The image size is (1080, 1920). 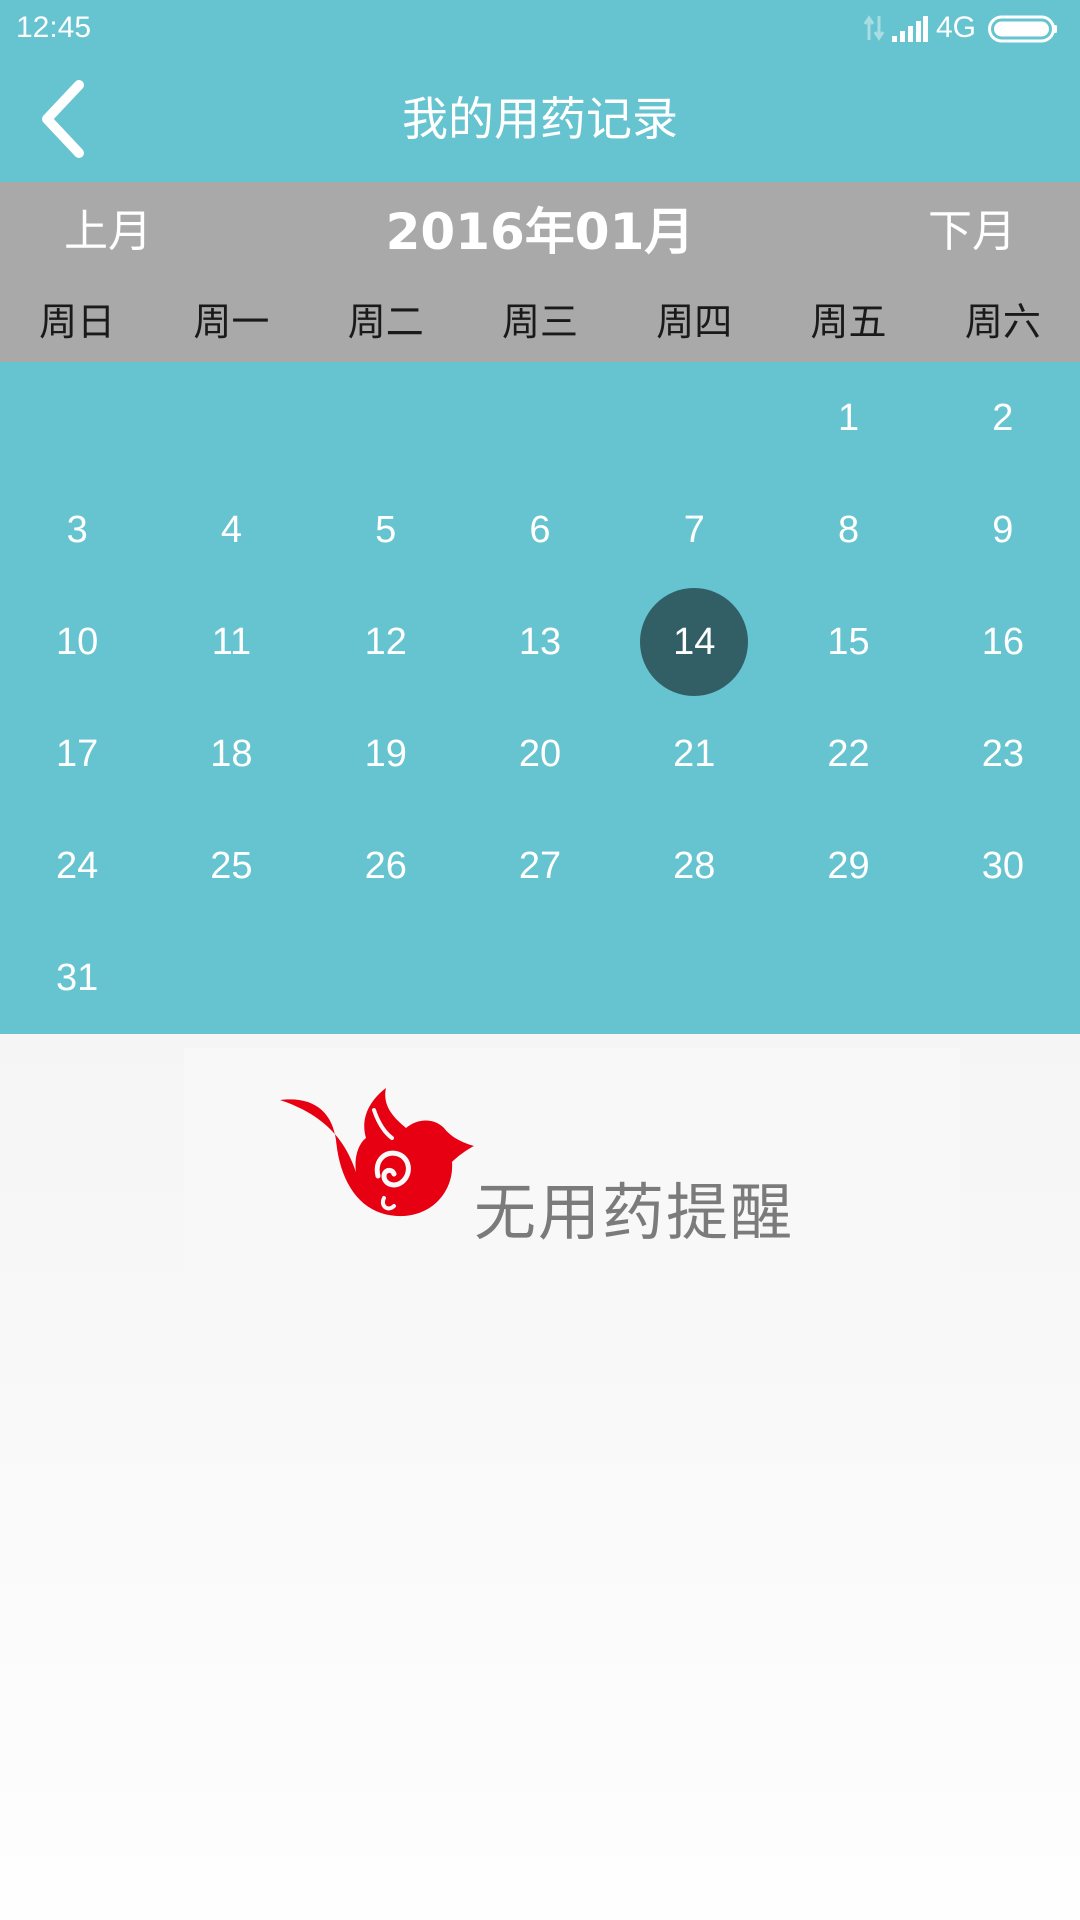 I want to click on day-cell: 8, so click(x=848, y=530).